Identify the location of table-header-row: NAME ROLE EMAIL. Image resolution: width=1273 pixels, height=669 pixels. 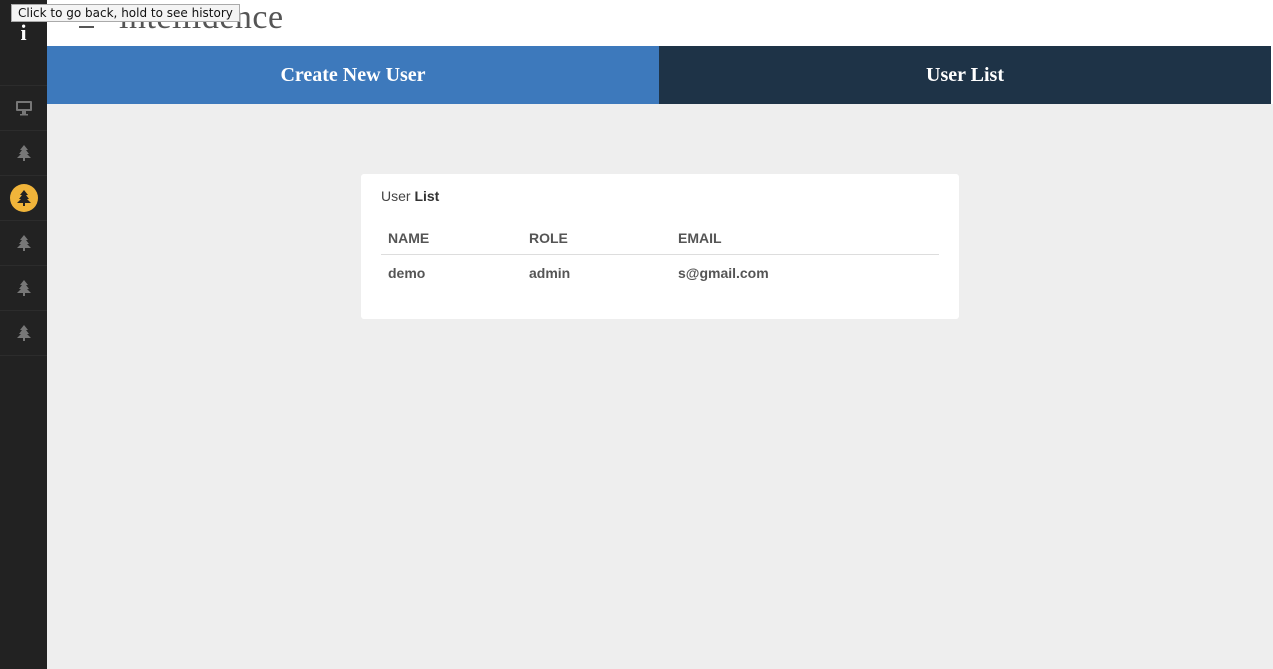
(660, 237).